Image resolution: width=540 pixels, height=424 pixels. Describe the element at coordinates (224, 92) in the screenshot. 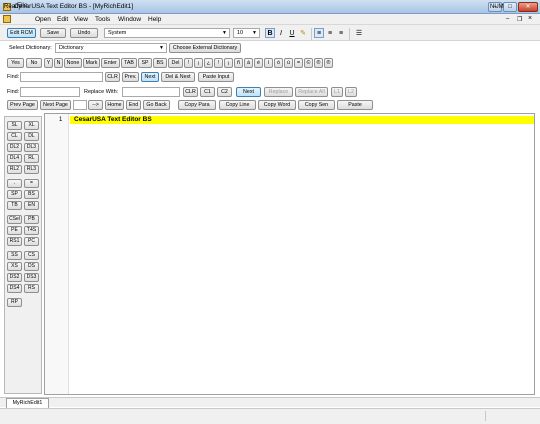

I see `c2-button: C2` at that location.